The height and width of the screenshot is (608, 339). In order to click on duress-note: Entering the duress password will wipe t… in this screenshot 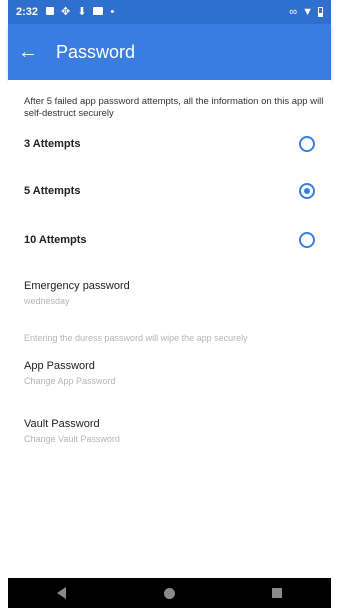, I will do `click(136, 338)`.